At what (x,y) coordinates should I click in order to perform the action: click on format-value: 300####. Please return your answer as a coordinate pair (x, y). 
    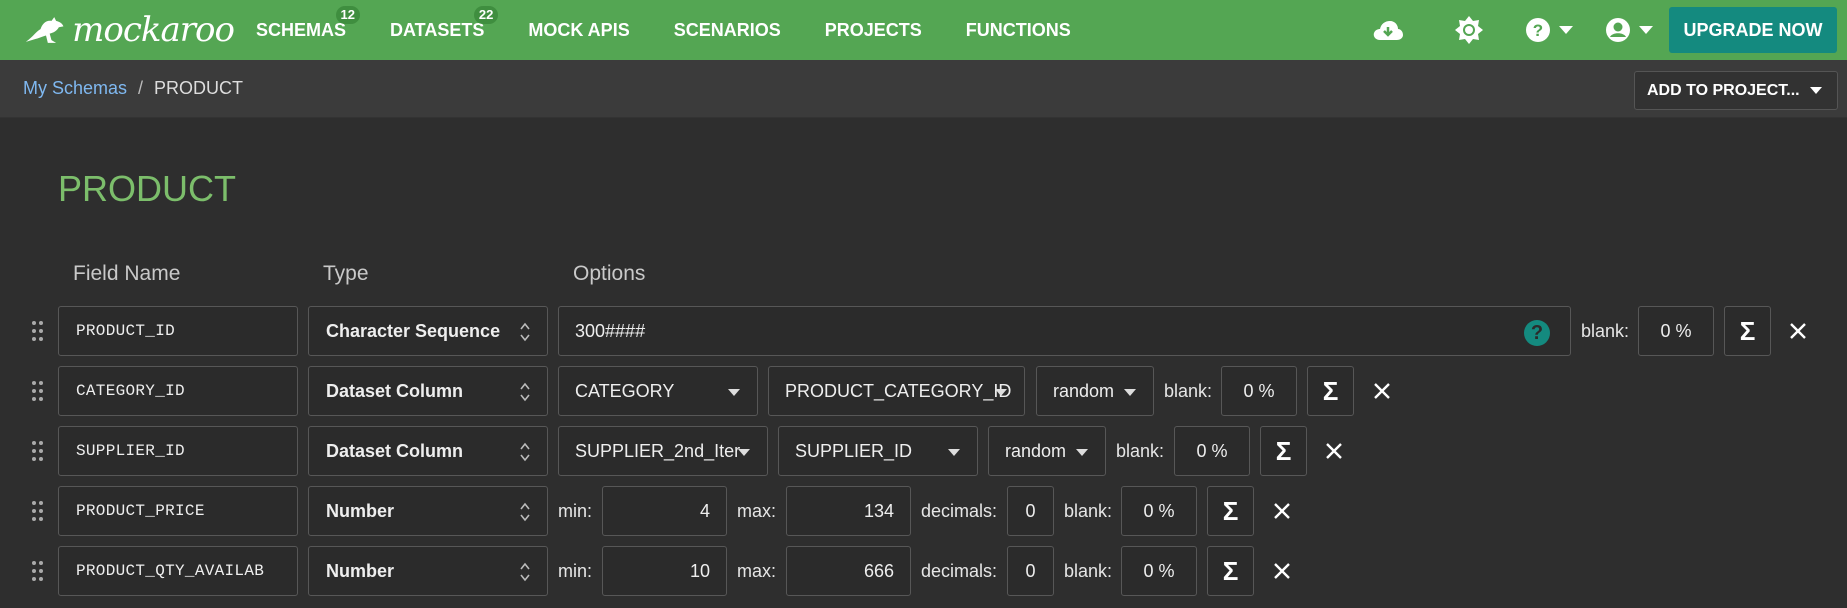
    Looking at the image, I should click on (610, 330).